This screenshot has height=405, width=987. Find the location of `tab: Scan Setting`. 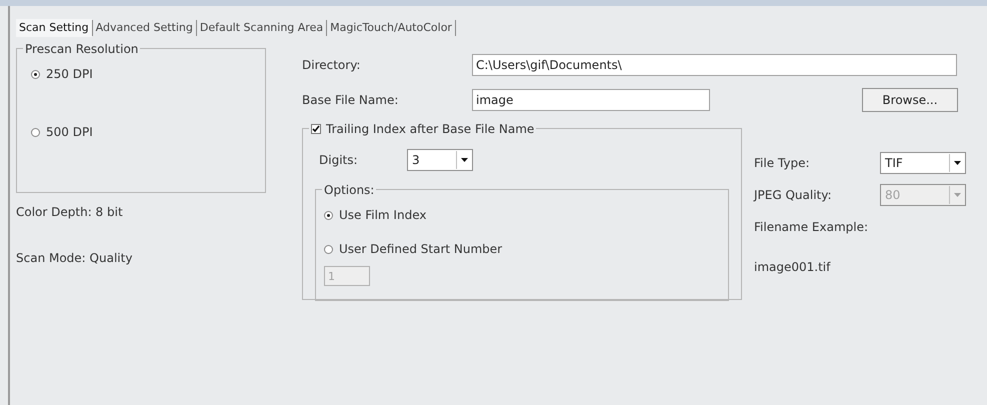

tab: Scan Setting is located at coordinates (54, 28).